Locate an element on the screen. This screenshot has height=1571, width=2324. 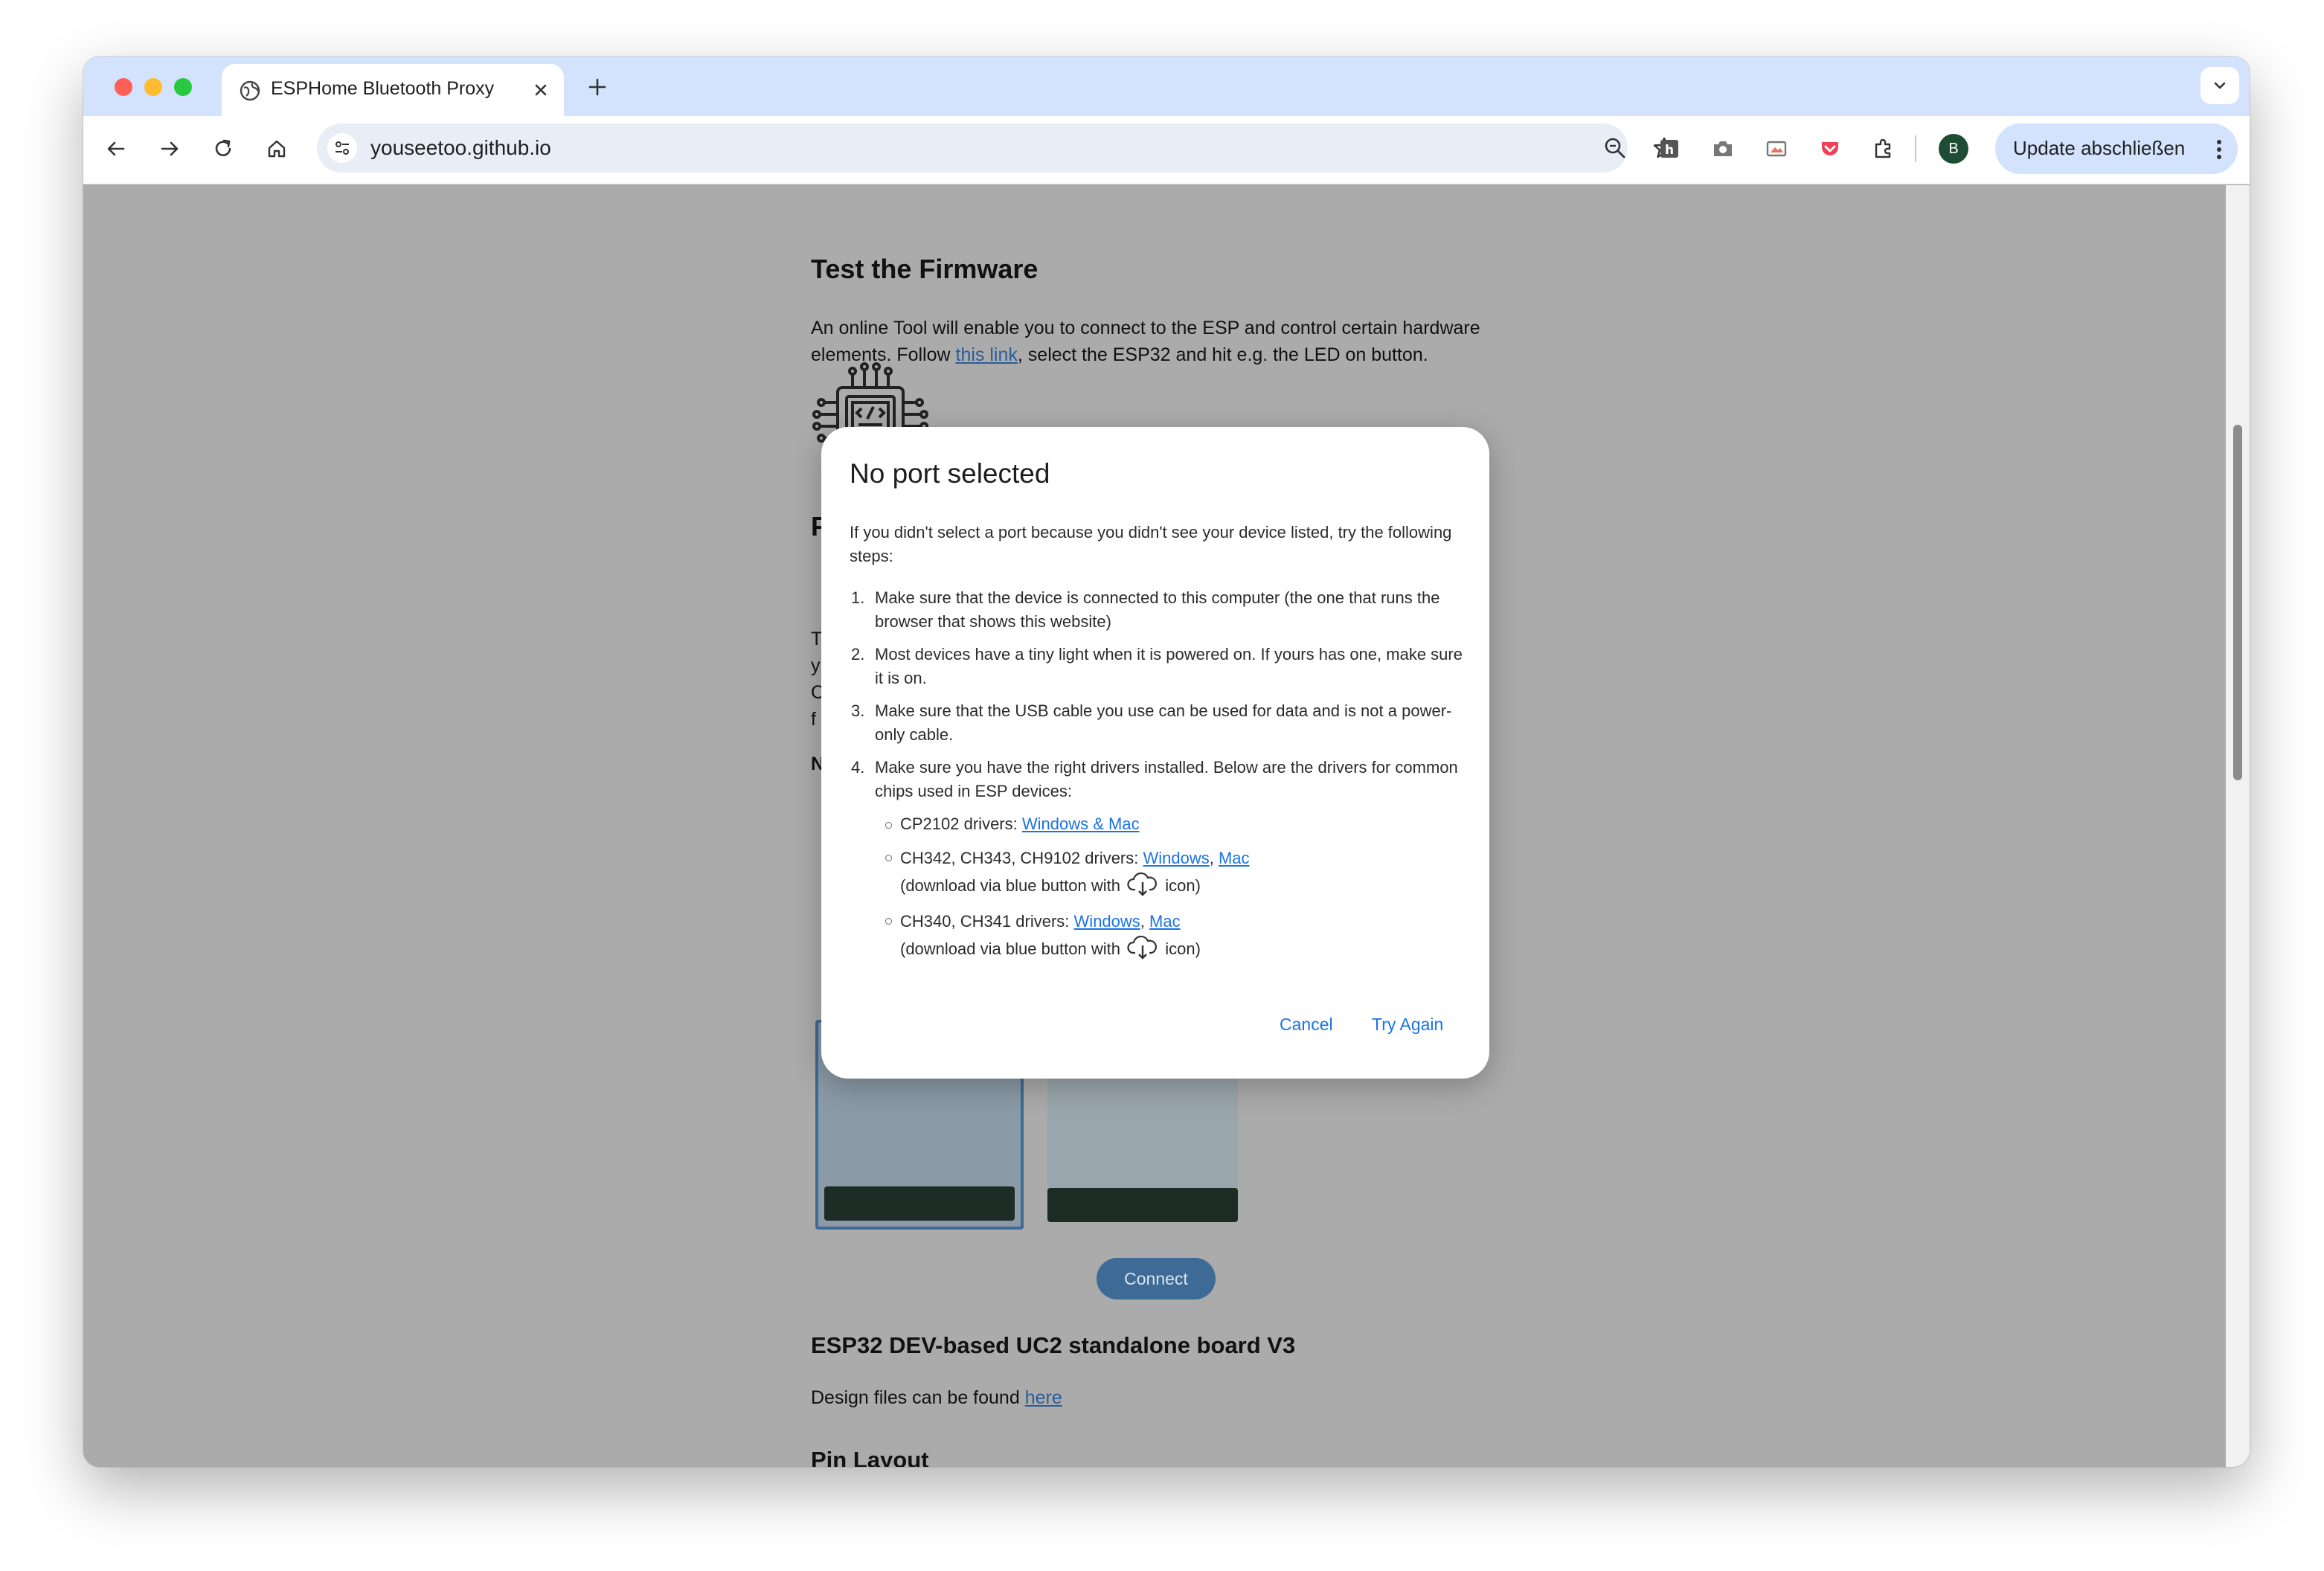
chevron-down-icon is located at coordinates (2220, 86).